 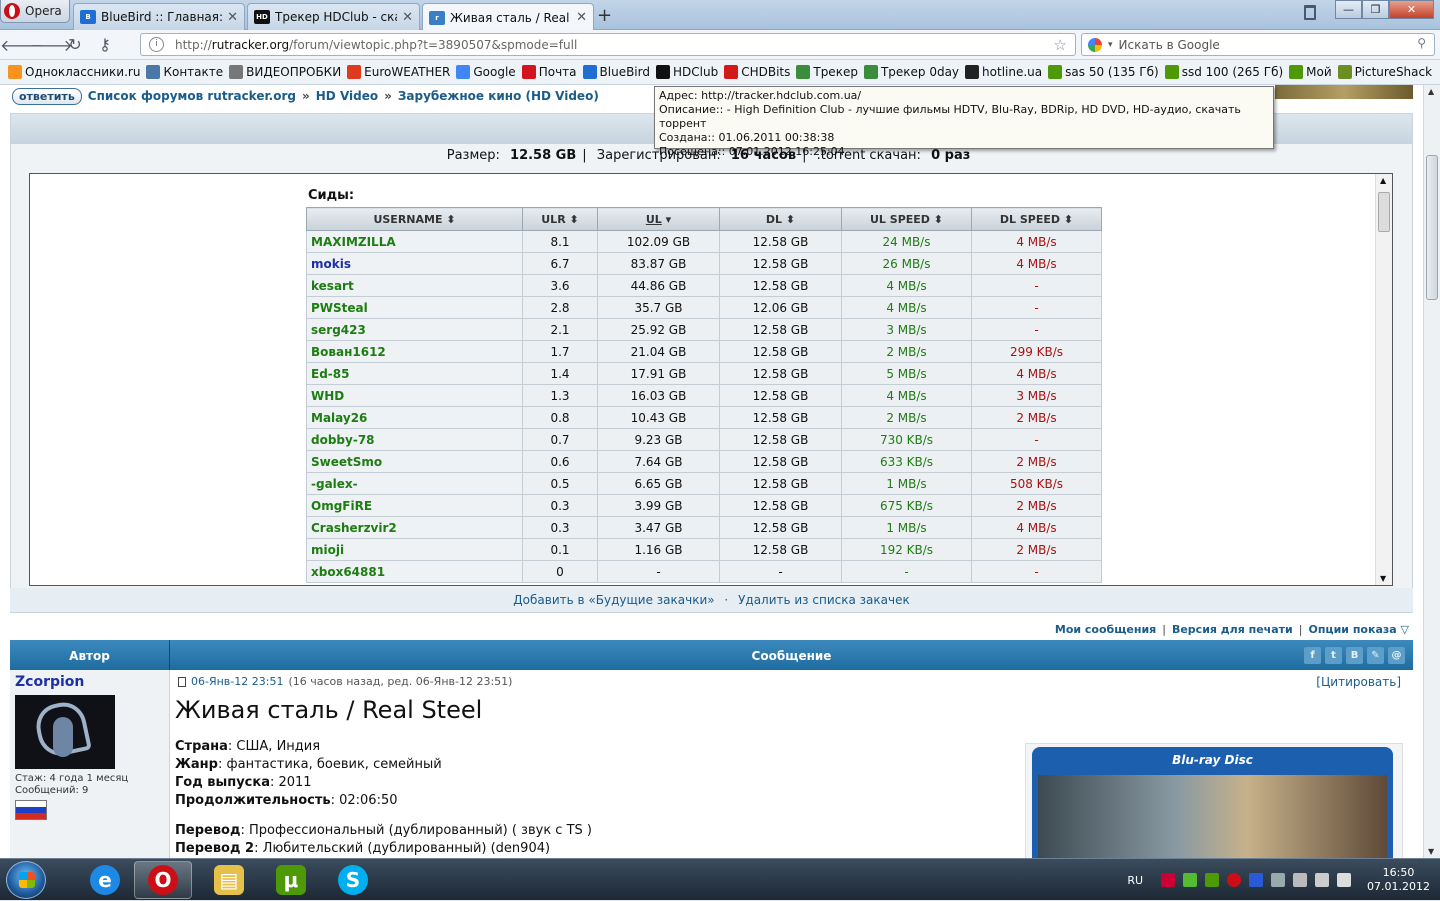 I want to click on livejournal-icon: ✎, so click(x=1375, y=655).